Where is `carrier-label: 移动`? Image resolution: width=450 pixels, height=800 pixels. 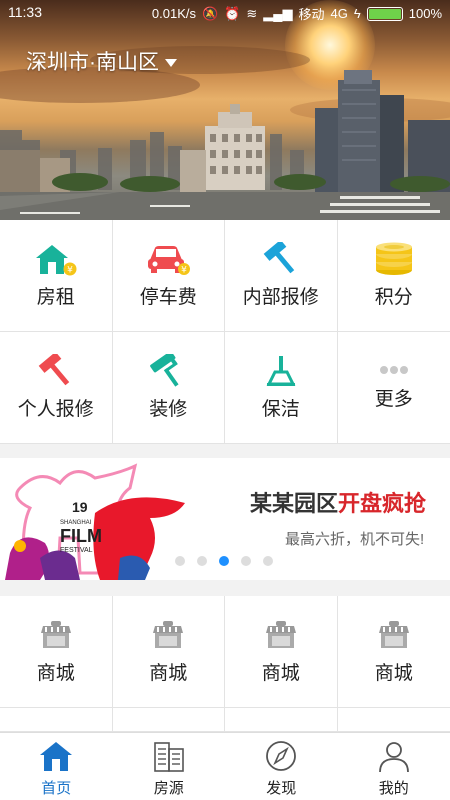
carrier-label: 移动 is located at coordinates (311, 14).